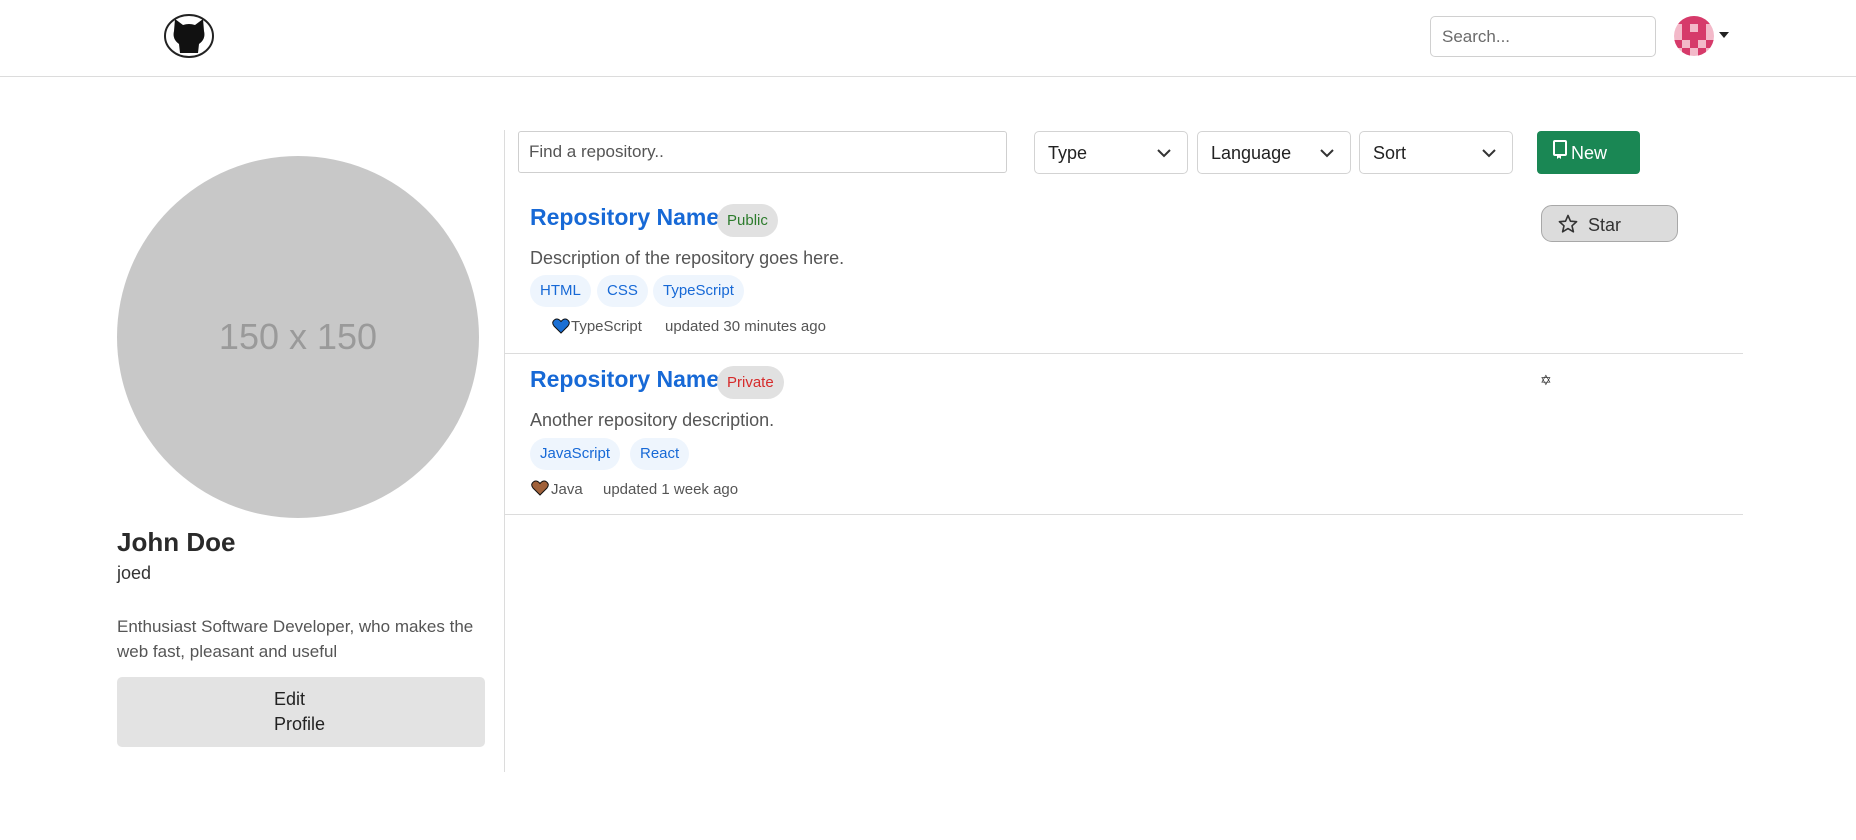  I want to click on edit-profile-label-line1: Edit, so click(290, 699).